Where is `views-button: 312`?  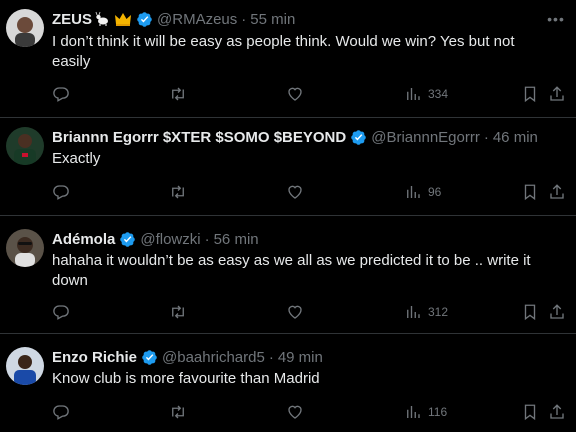
views-button: 312 is located at coordinates (426, 312).